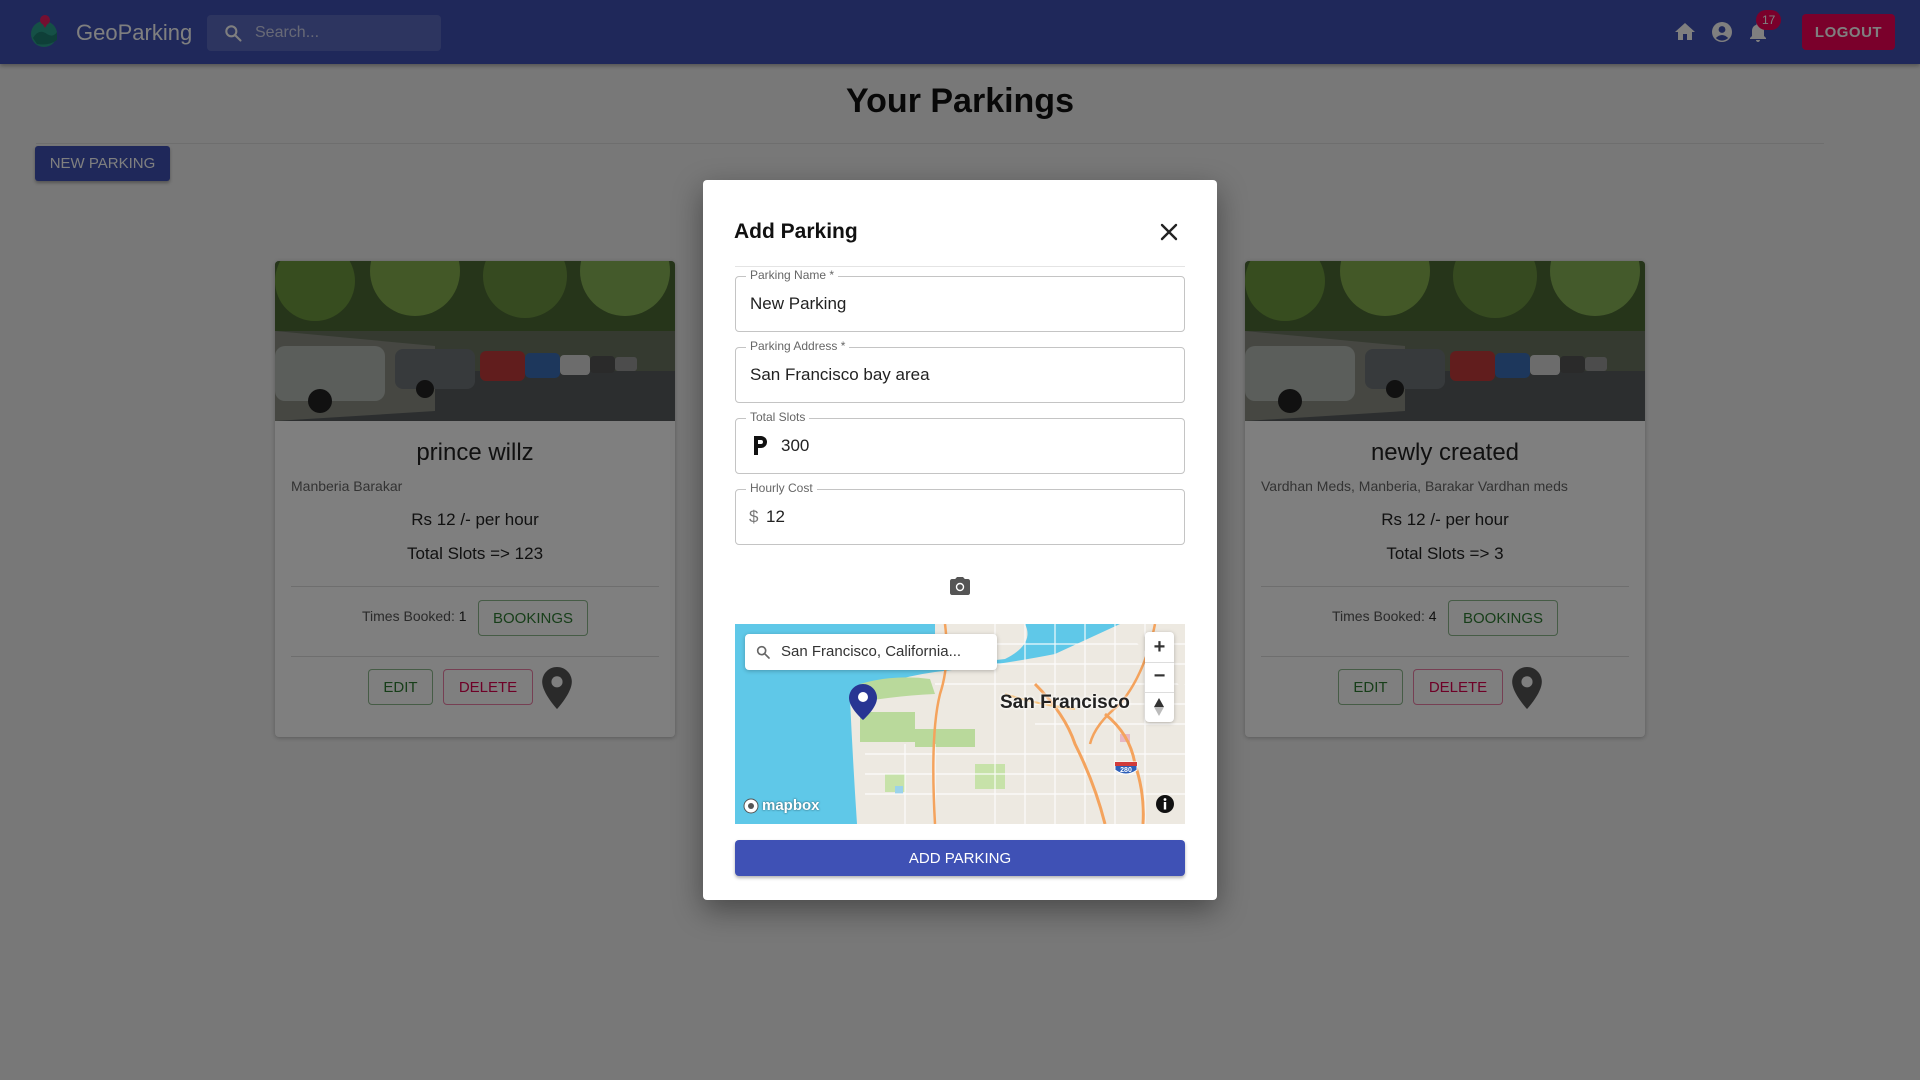  What do you see at coordinates (840, 375) in the screenshot?
I see `parking-address-input: San Francisco bay area` at bounding box center [840, 375].